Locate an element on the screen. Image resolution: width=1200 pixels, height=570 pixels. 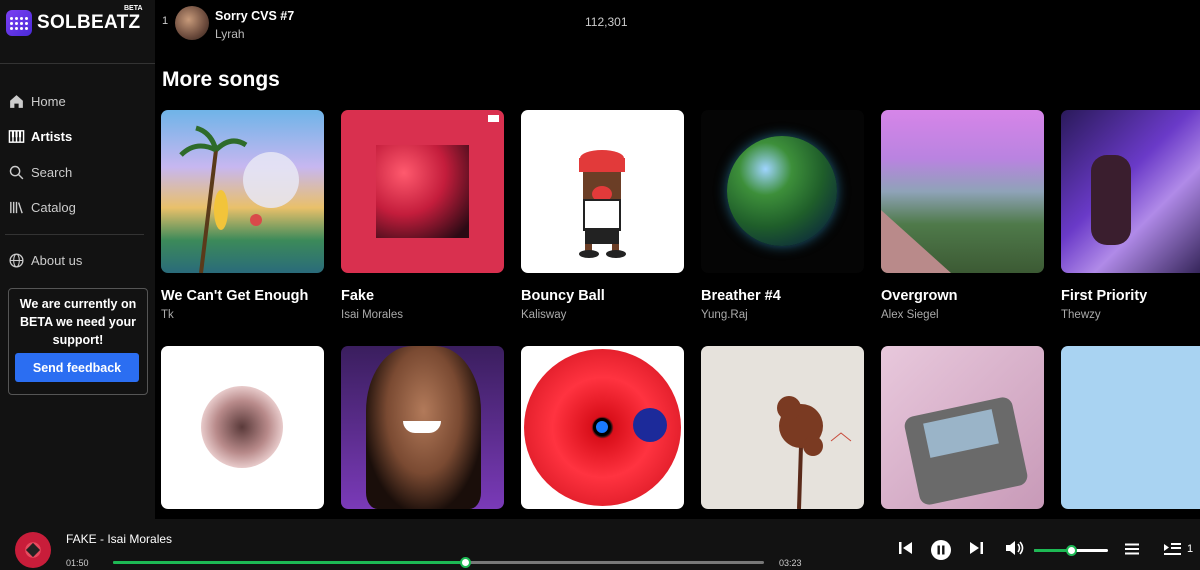
globe-icon is located at coordinates (16, 260).